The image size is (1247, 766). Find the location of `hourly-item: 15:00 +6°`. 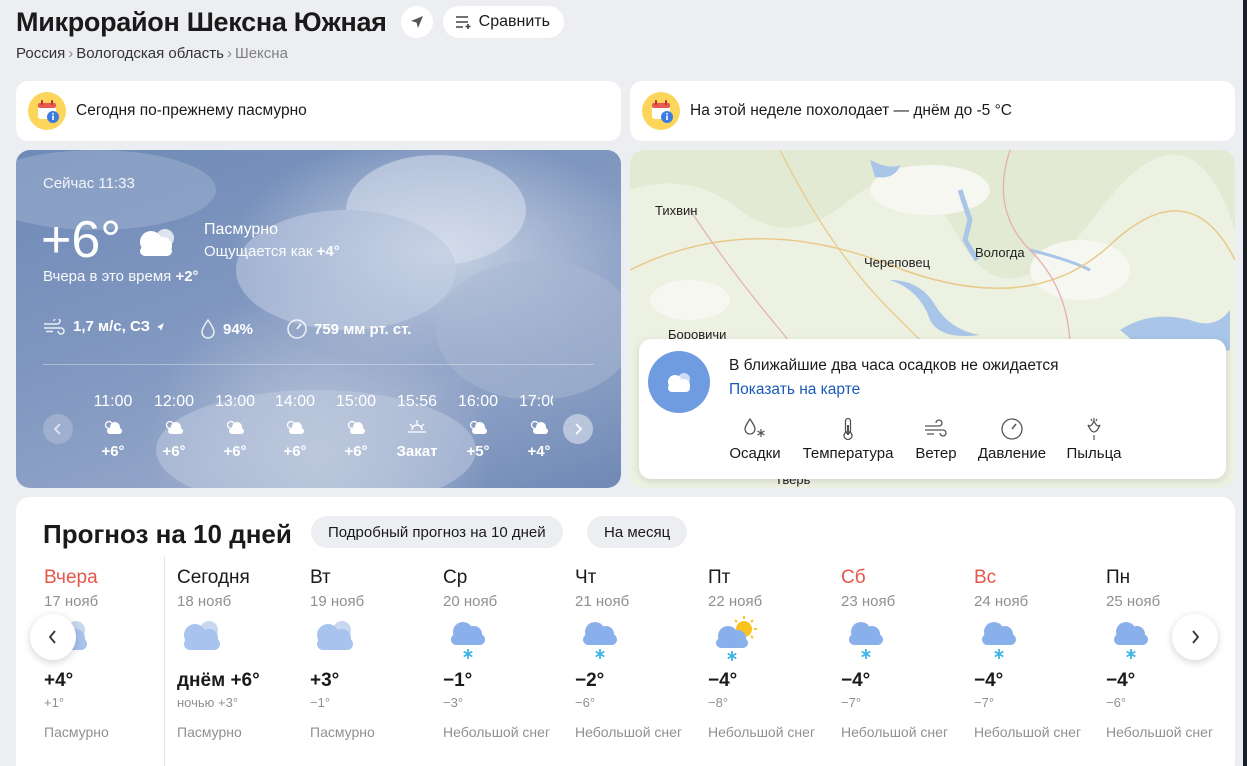

hourly-item: 15:00 +6° is located at coordinates (356, 426).